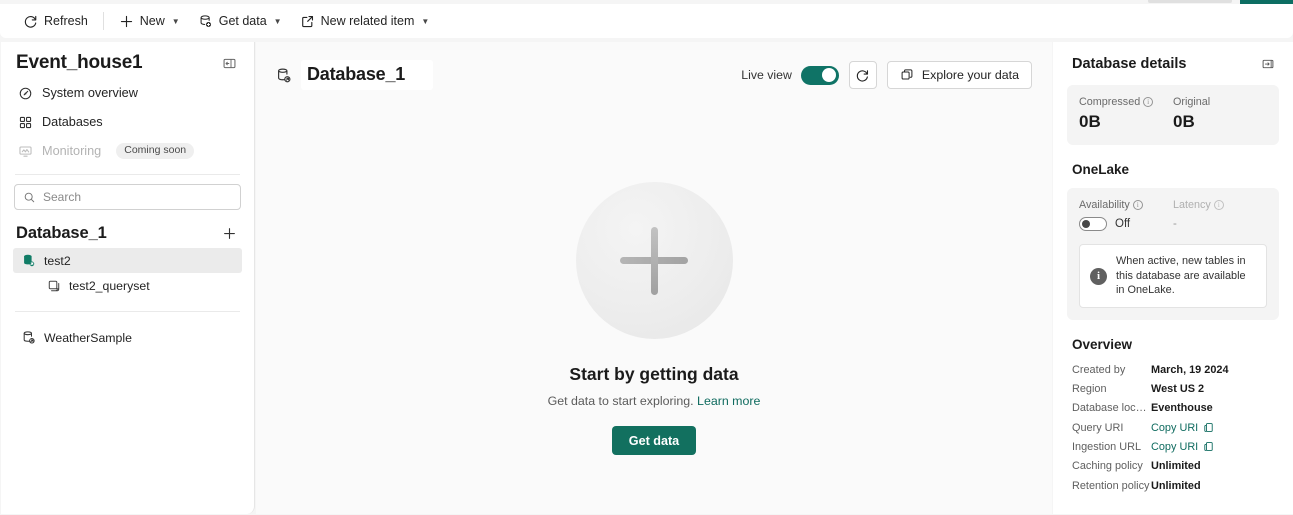  I want to click on add-database-button, so click(229, 233).